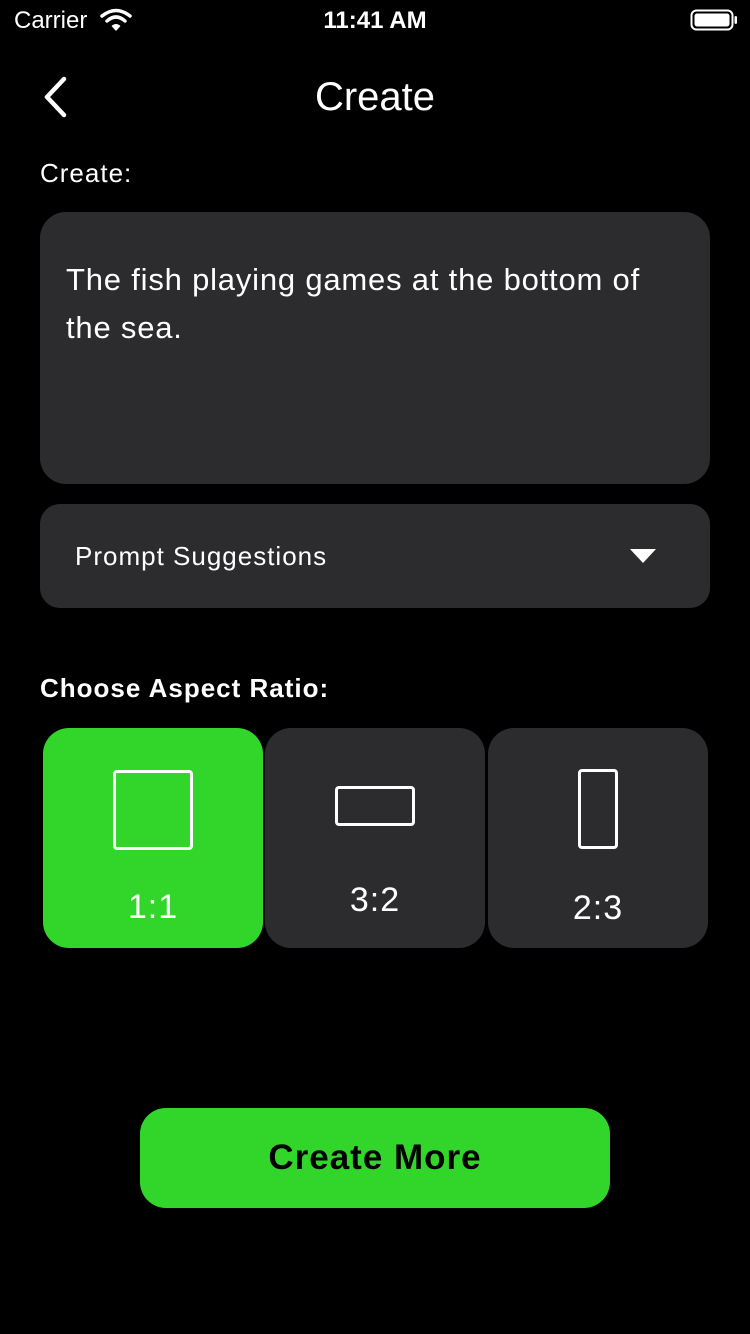  What do you see at coordinates (201, 556) in the screenshot?
I see `prompt-suggestions-label: Prompt Suggestions` at bounding box center [201, 556].